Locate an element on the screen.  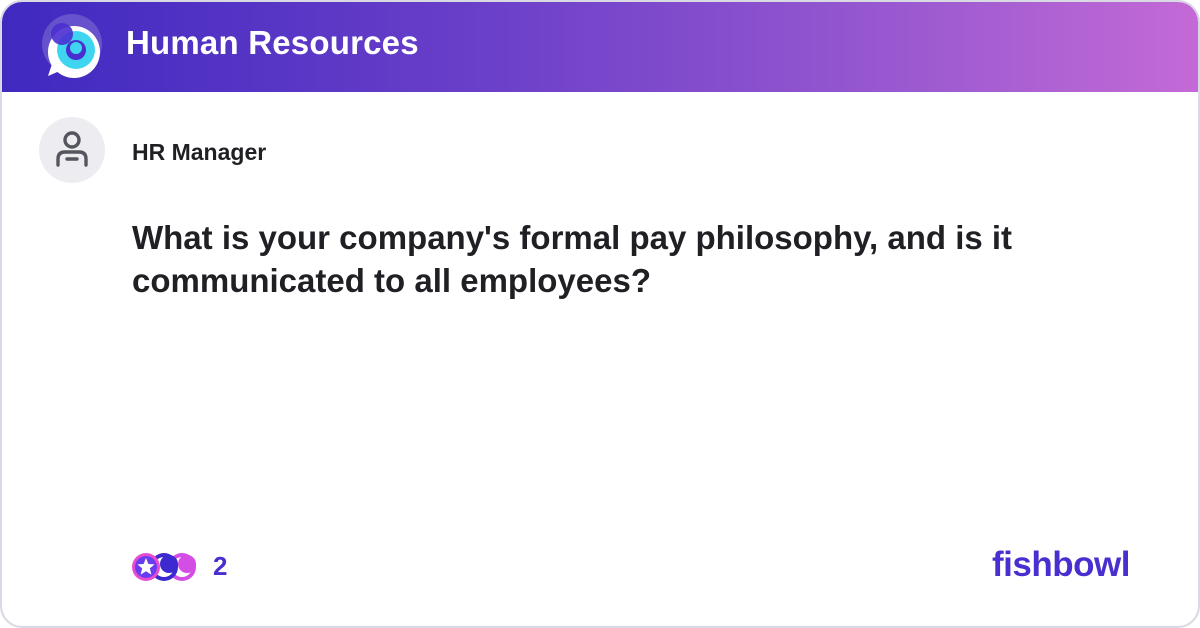
person-icon is located at coordinates (72, 149).